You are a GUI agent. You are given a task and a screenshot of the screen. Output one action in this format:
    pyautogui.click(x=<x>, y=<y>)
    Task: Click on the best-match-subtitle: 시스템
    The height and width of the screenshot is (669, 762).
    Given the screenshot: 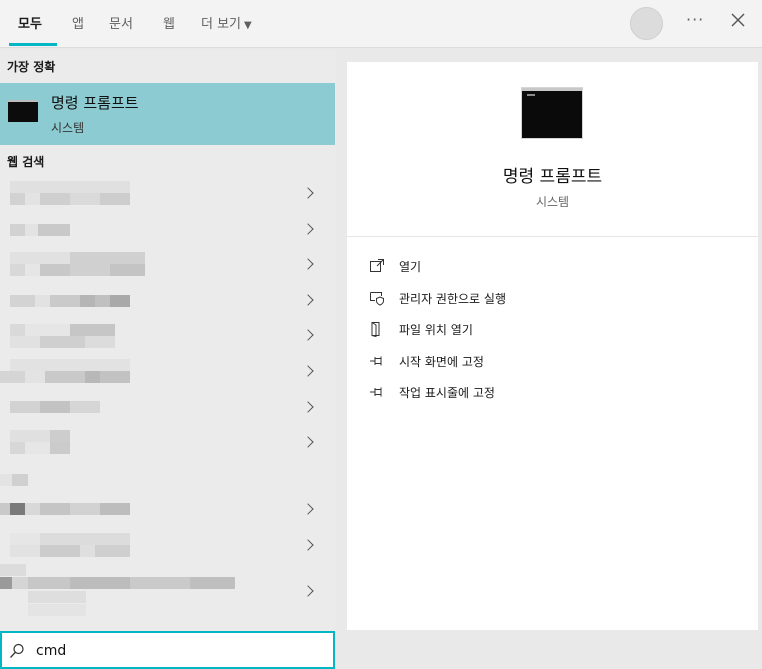 What is the action you would take?
    pyautogui.click(x=68, y=128)
    